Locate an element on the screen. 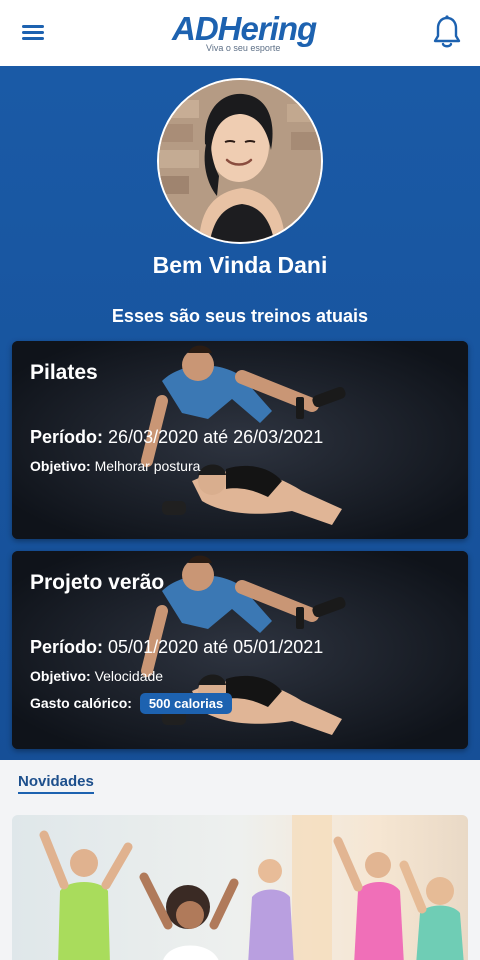 This screenshot has height=960, width=480. news-card is located at coordinates (240, 887).